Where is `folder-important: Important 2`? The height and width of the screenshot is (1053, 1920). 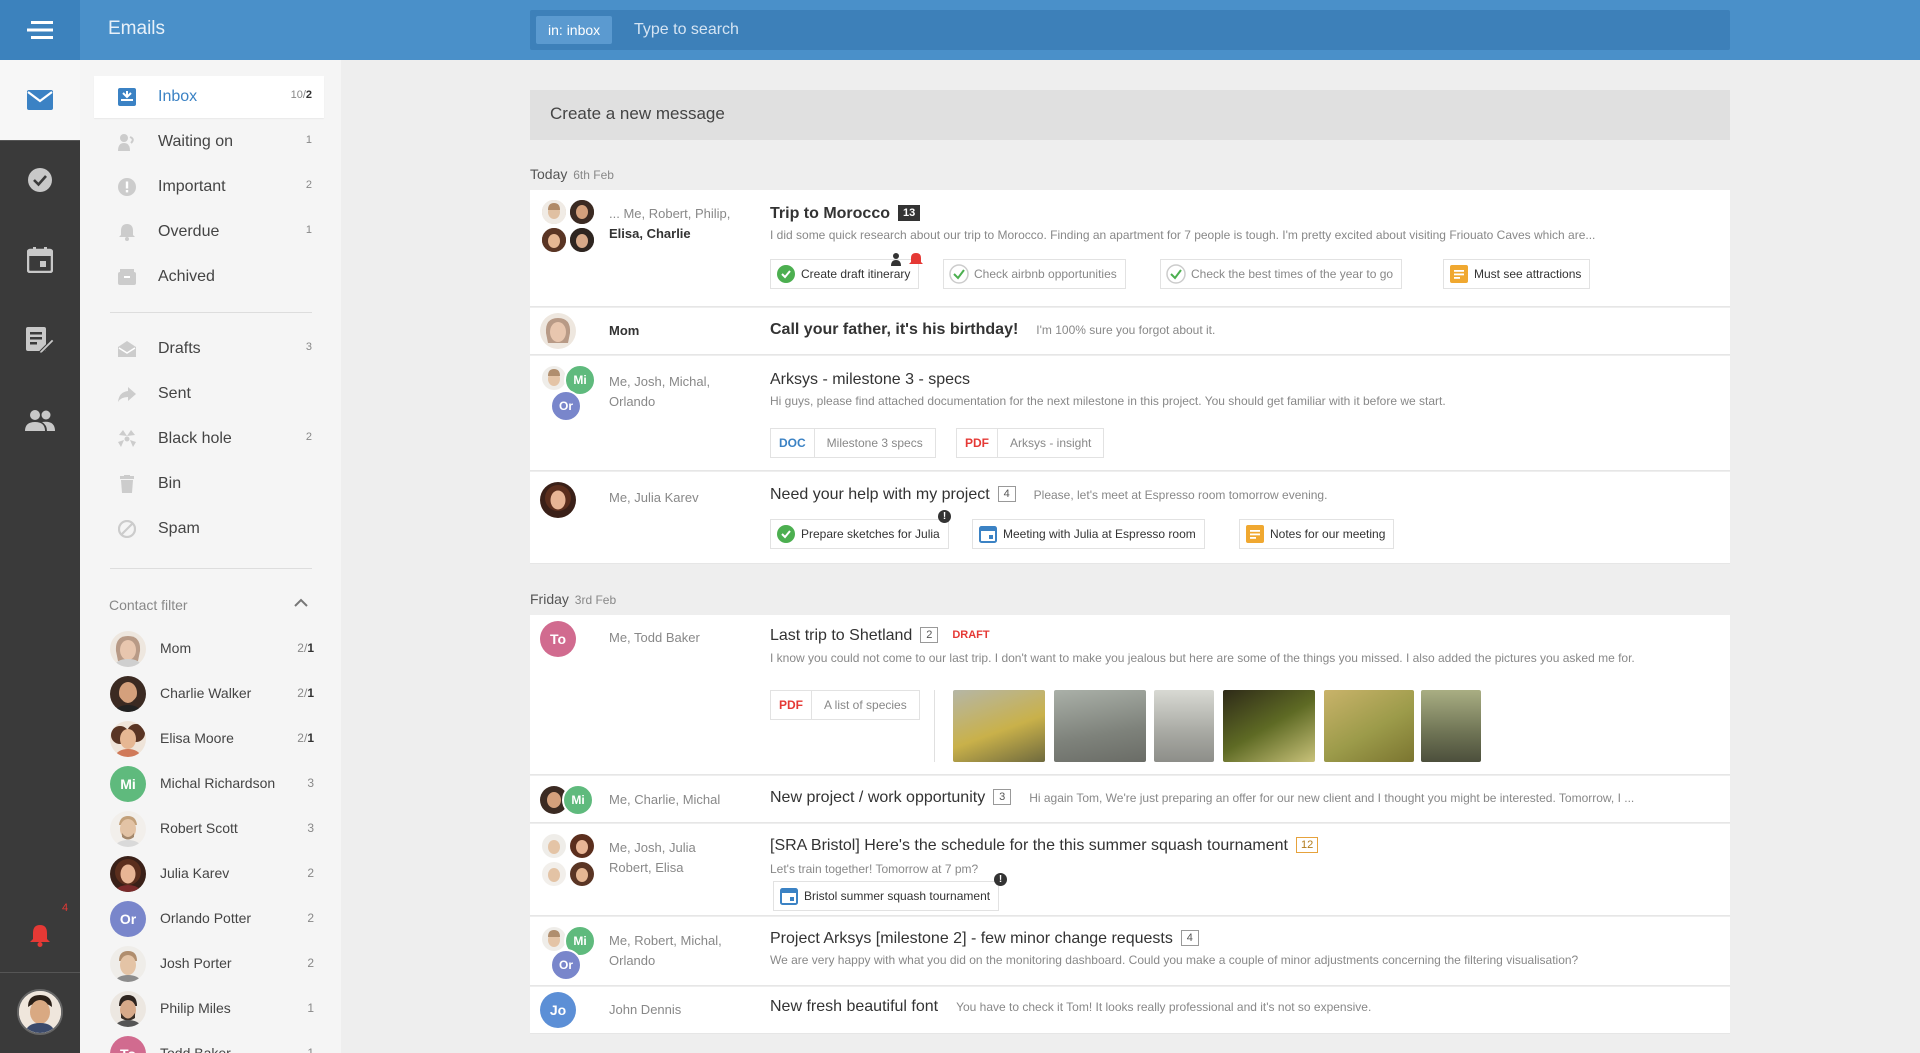 folder-important: Important 2 is located at coordinates (209, 187).